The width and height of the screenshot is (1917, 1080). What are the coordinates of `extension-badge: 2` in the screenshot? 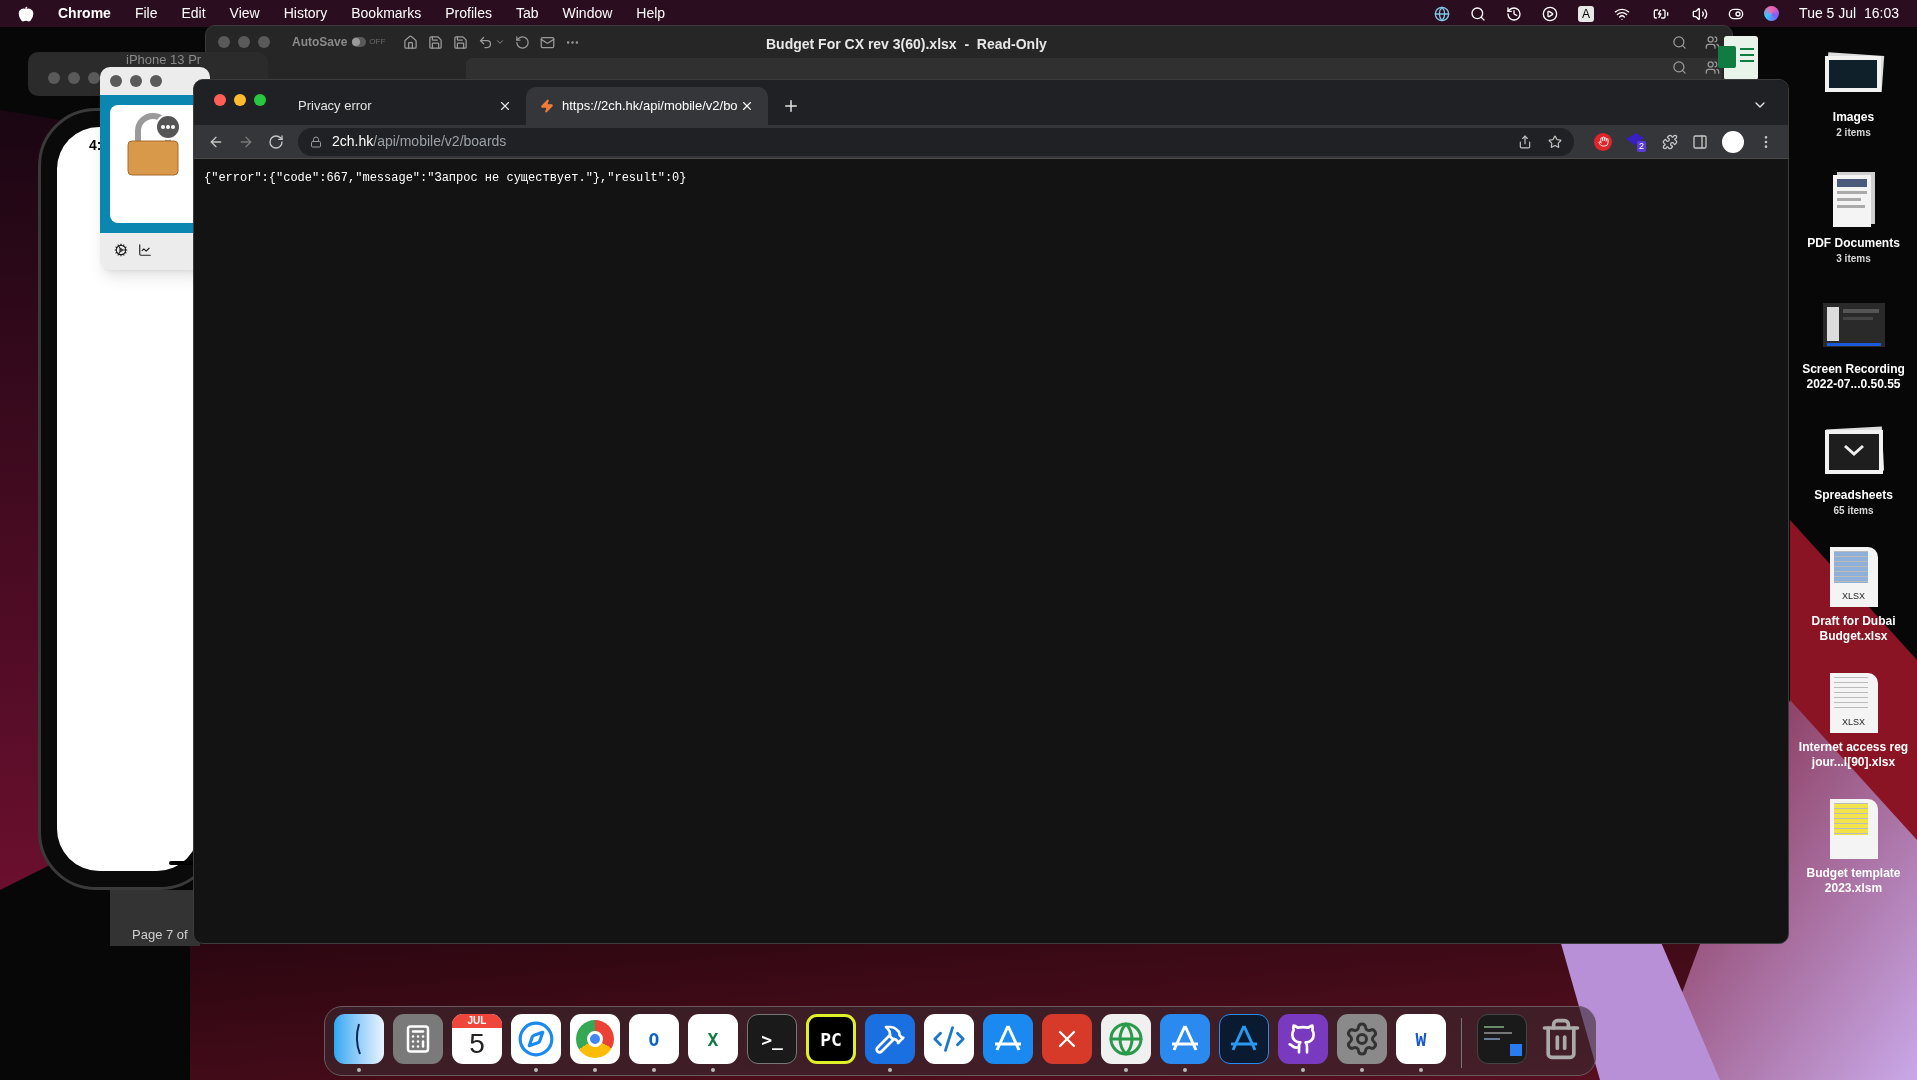 It's located at (1641, 146).